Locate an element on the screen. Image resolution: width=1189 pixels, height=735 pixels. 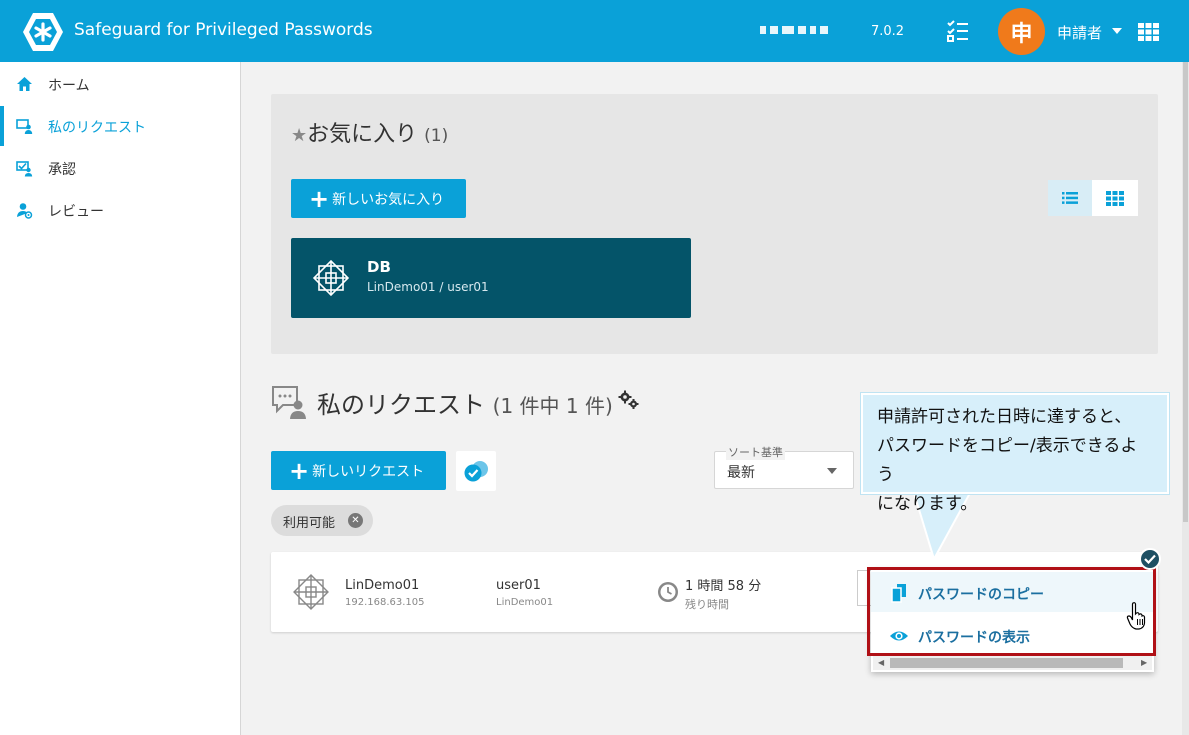
horizontal-scrollbar: ◀ ▶ is located at coordinates (1012, 662).